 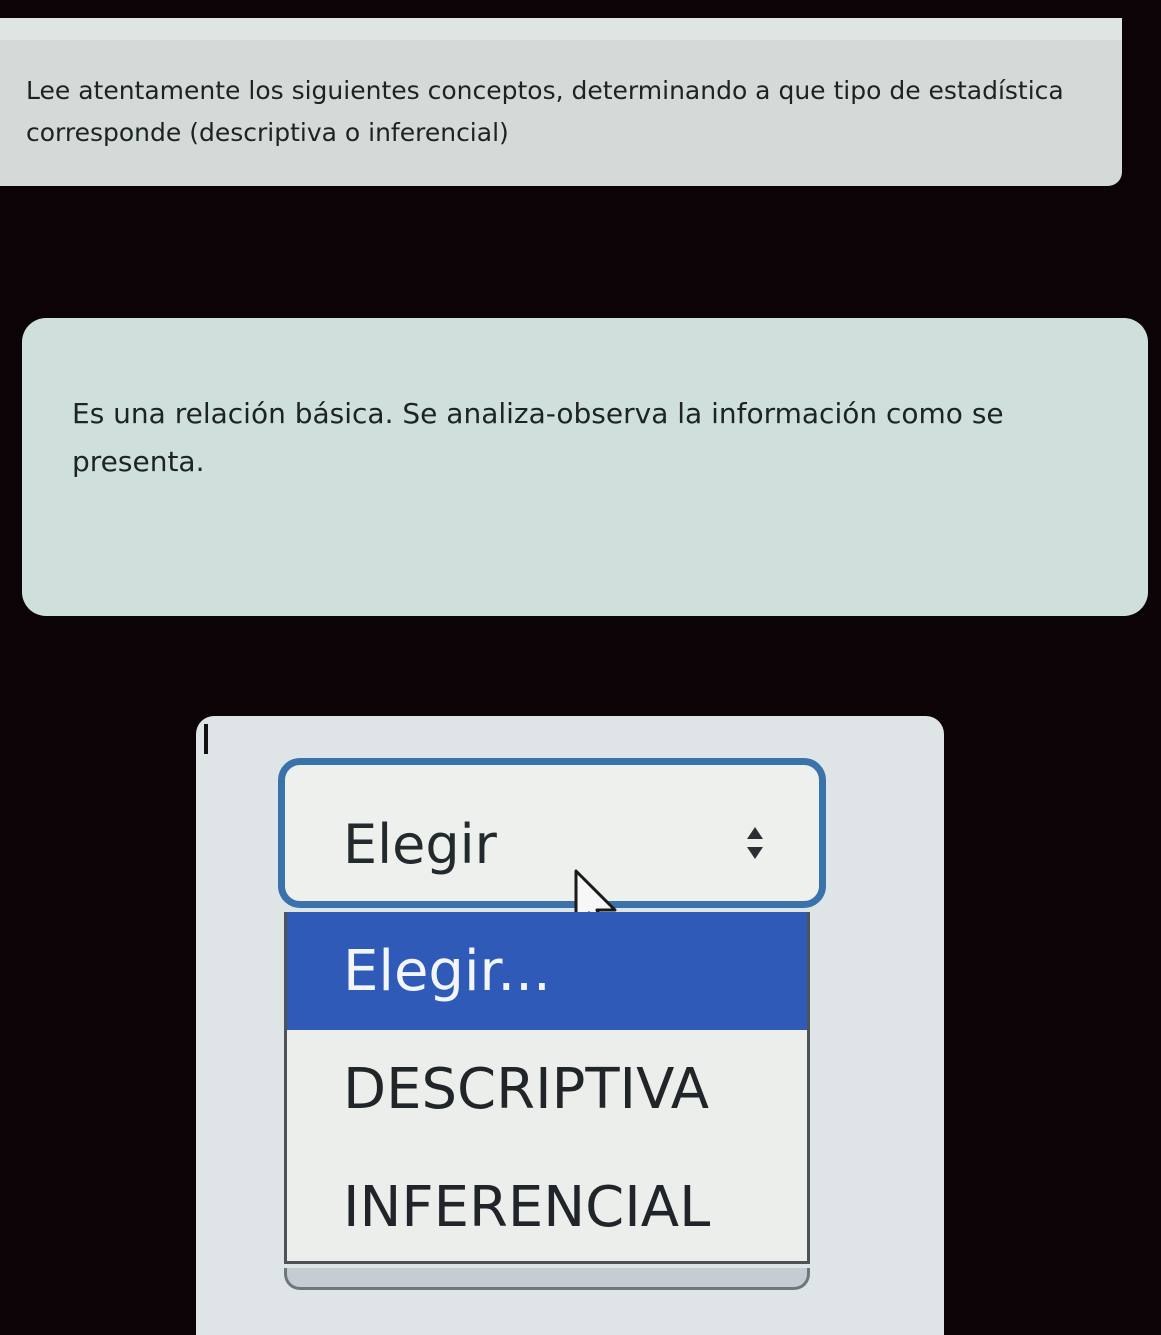 What do you see at coordinates (755, 843) in the screenshot?
I see `updown-icon` at bounding box center [755, 843].